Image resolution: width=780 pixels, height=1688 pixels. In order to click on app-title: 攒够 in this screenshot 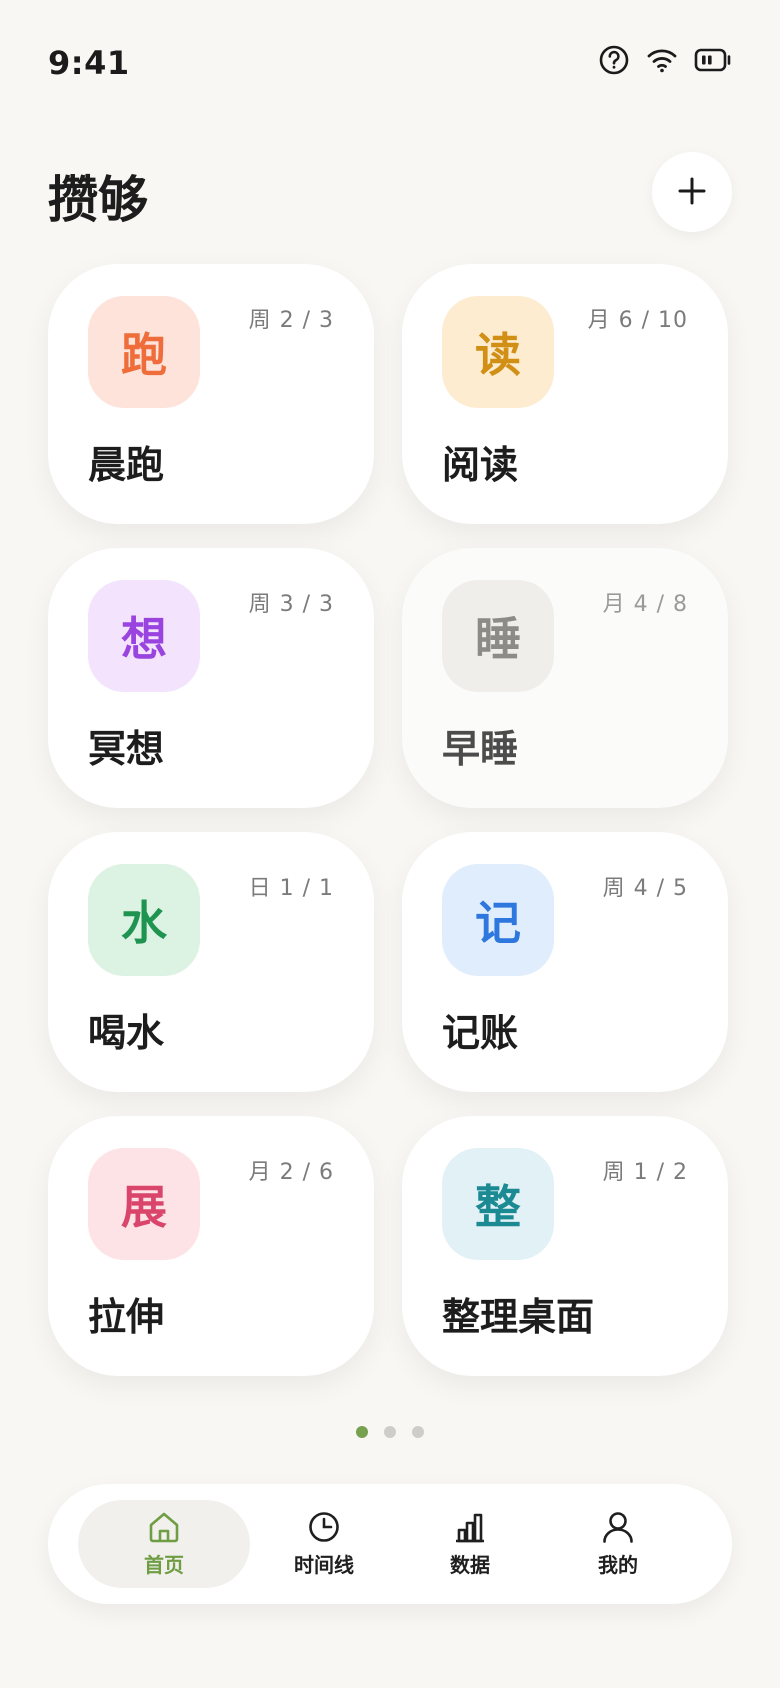, I will do `click(98, 200)`.